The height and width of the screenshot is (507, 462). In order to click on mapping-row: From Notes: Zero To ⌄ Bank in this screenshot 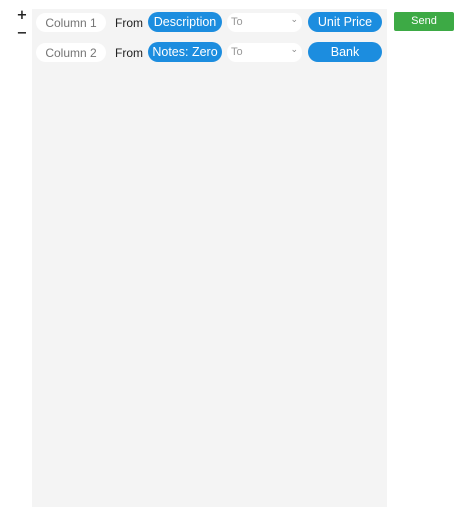, I will do `click(209, 52)`.